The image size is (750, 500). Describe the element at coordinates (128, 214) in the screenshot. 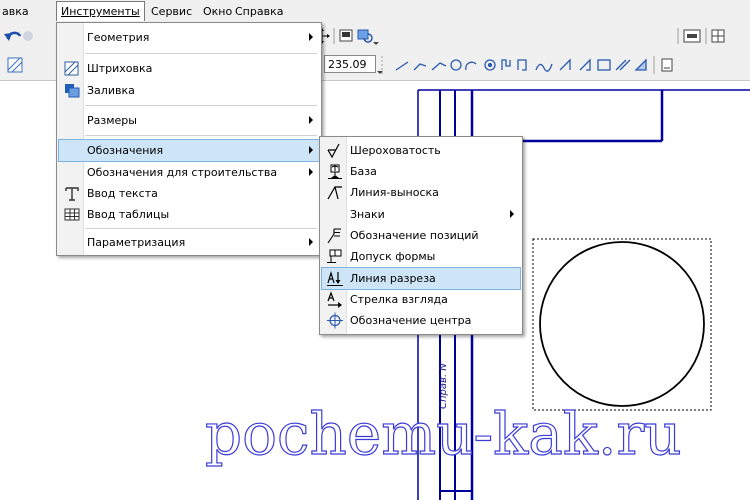

I see `menu-item-label: Ввод таблицы` at that location.